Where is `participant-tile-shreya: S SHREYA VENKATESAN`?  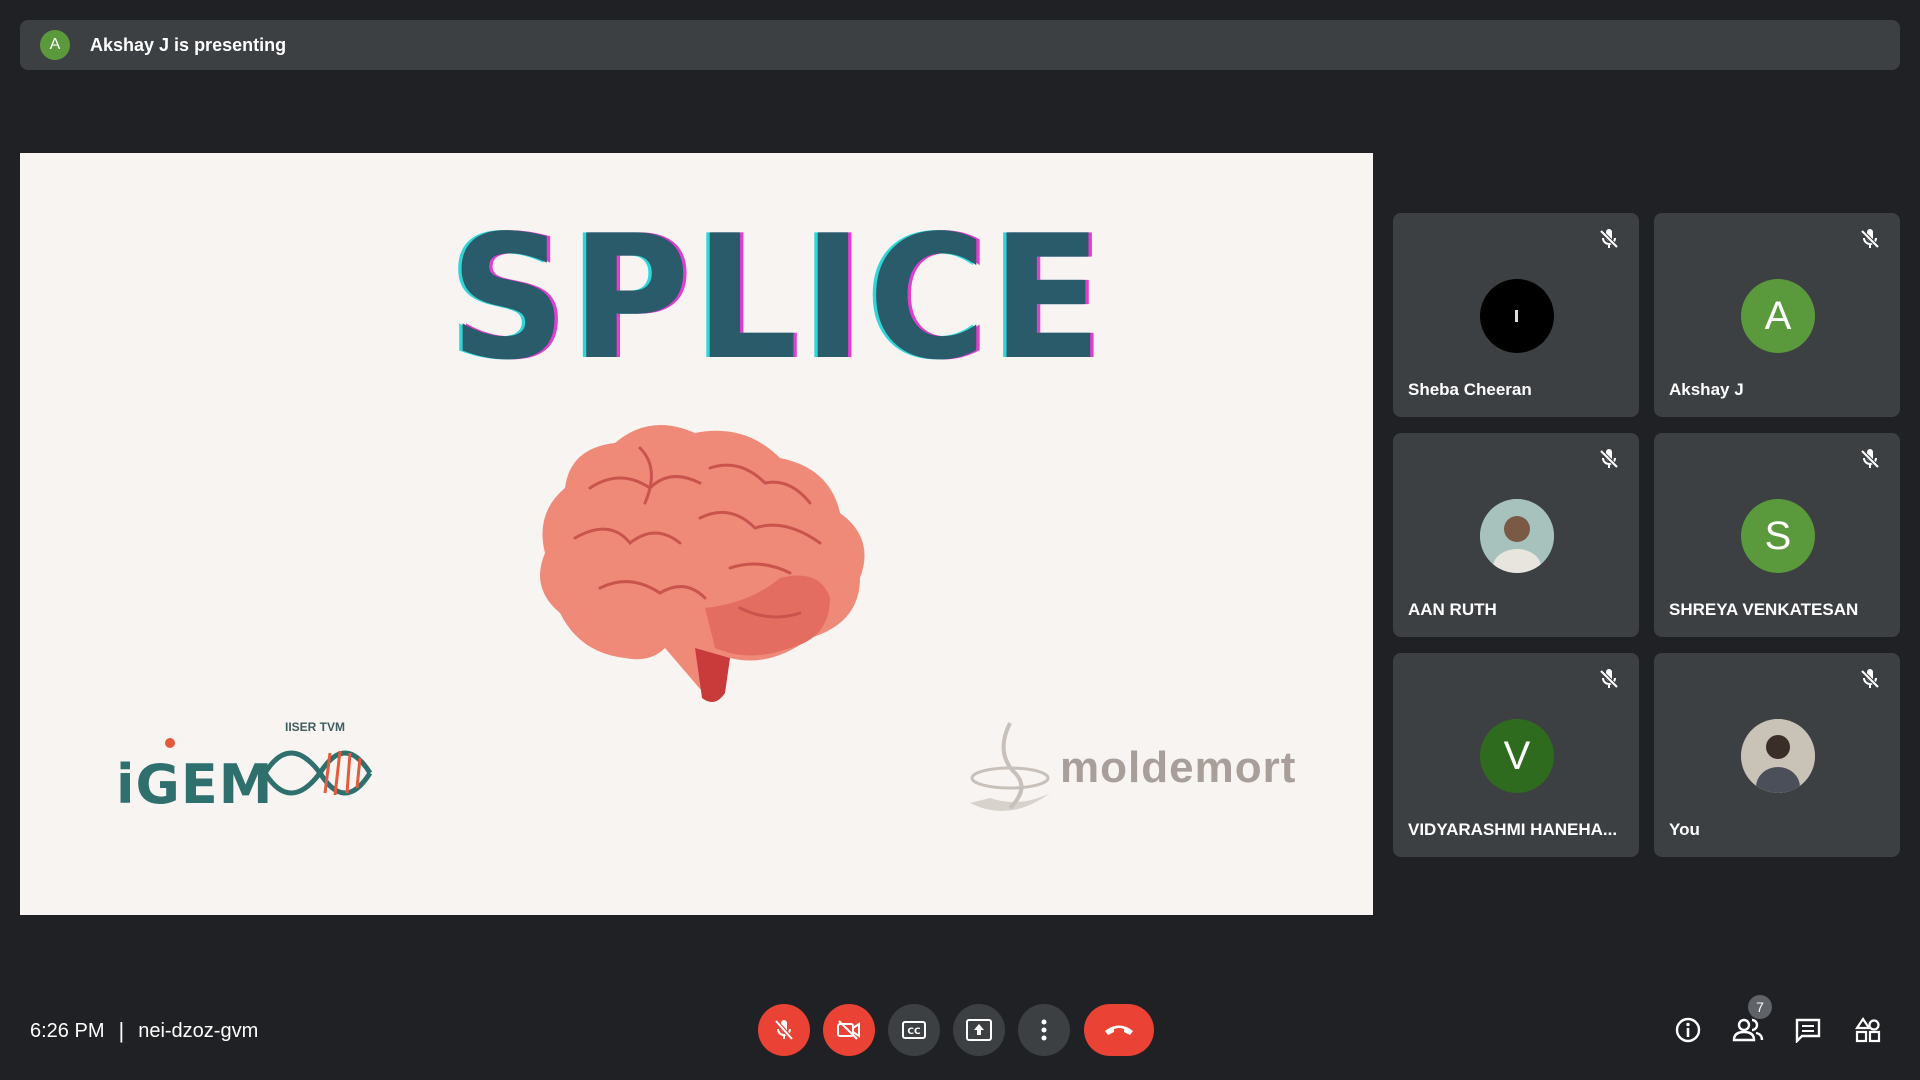
participant-tile-shreya: S SHREYA VENKATESAN is located at coordinates (1777, 535).